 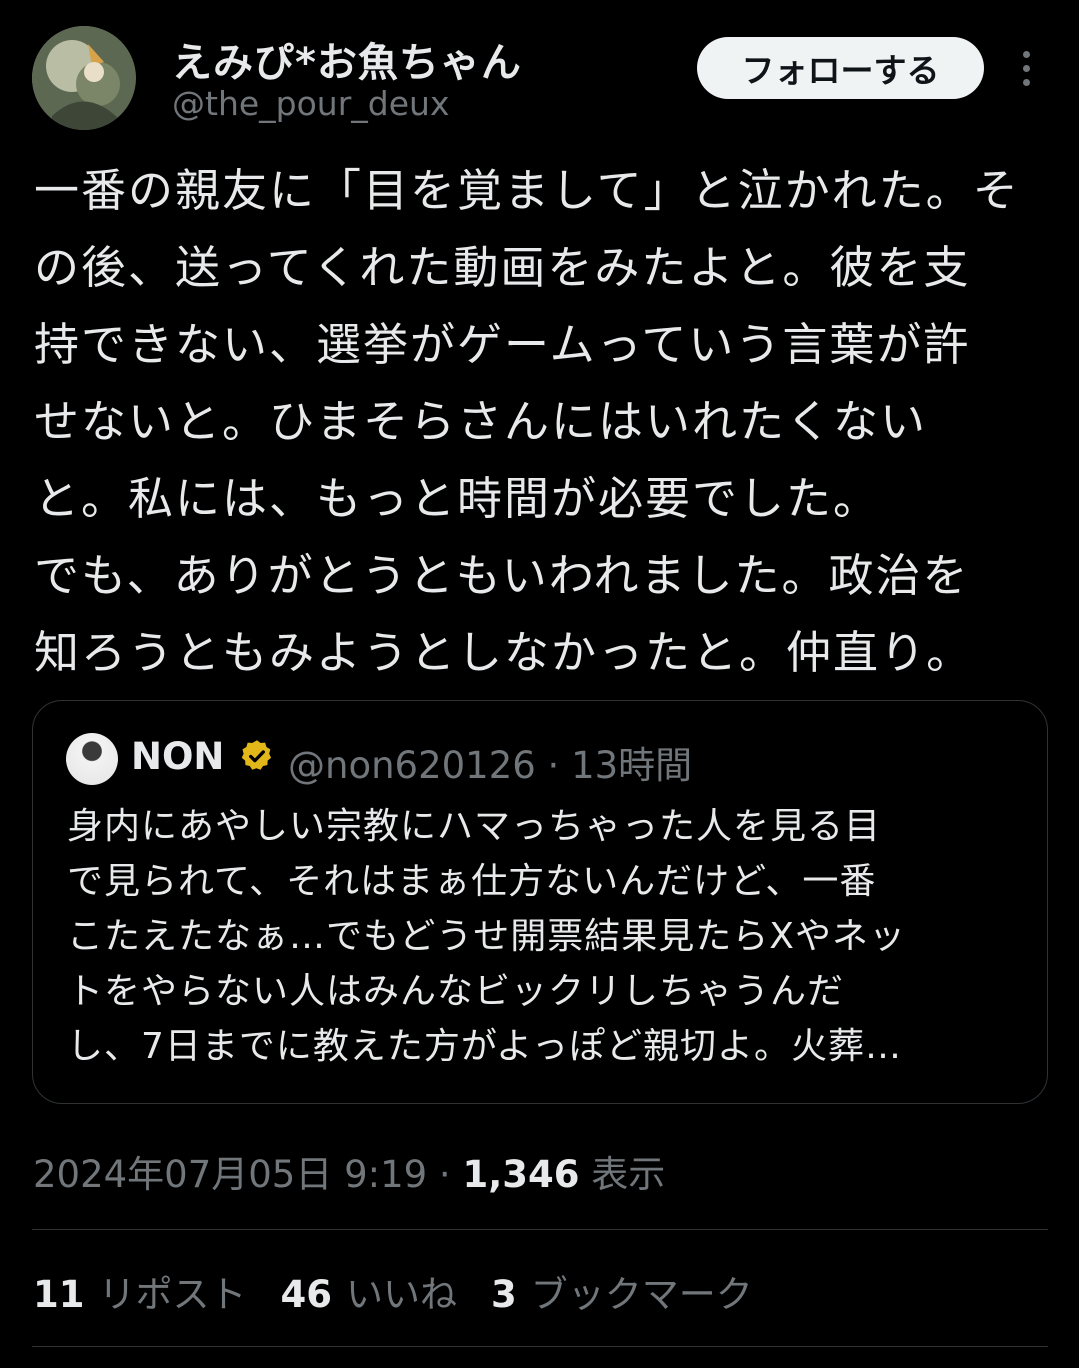 I want to click on likes-label: いいね, so click(x=401, y=1294).